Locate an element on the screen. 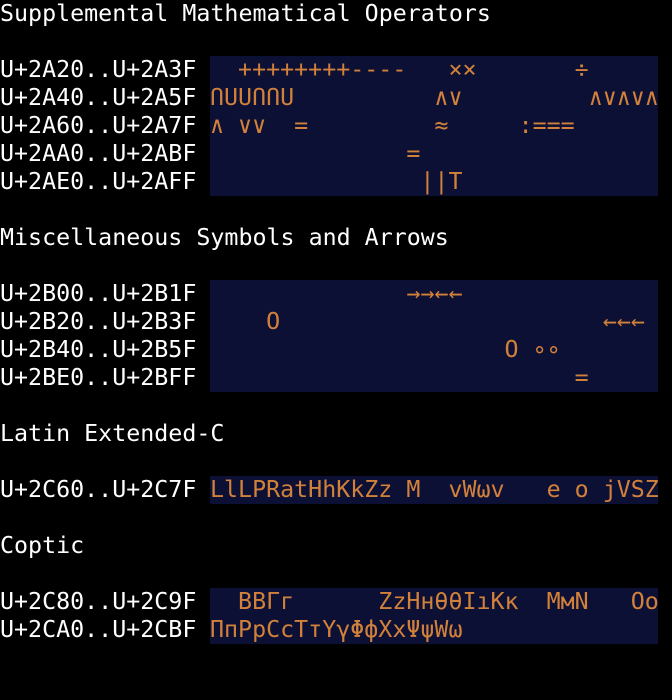 Image resolution: width=672 pixels, height=700 pixels. range-label: U+2C80..U+2C9F is located at coordinates (98, 601).